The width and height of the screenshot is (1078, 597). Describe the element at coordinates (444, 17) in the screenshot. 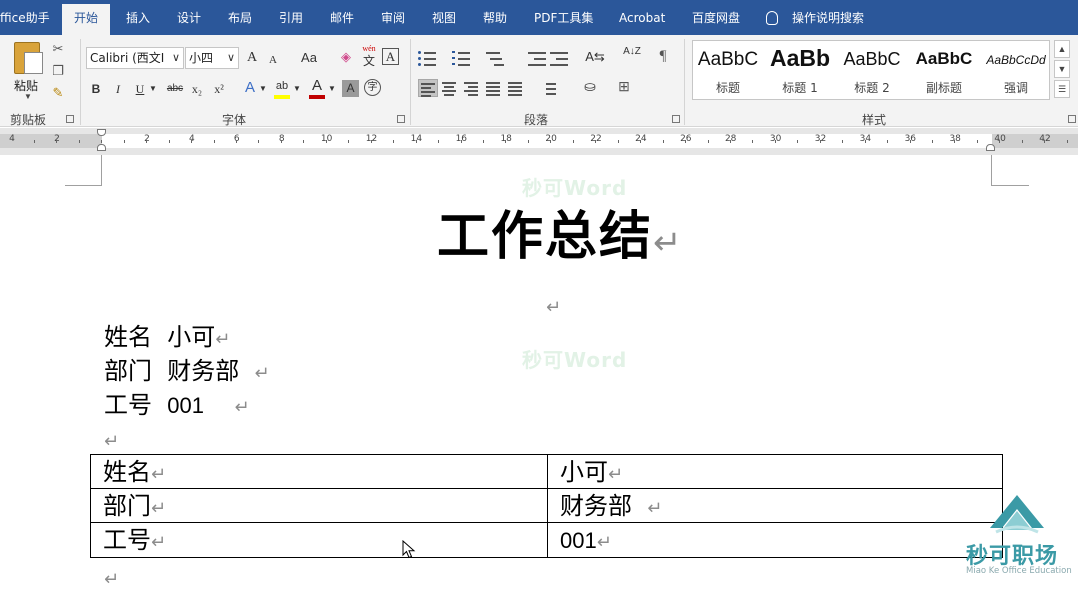

I see `tab-view: 视图` at that location.